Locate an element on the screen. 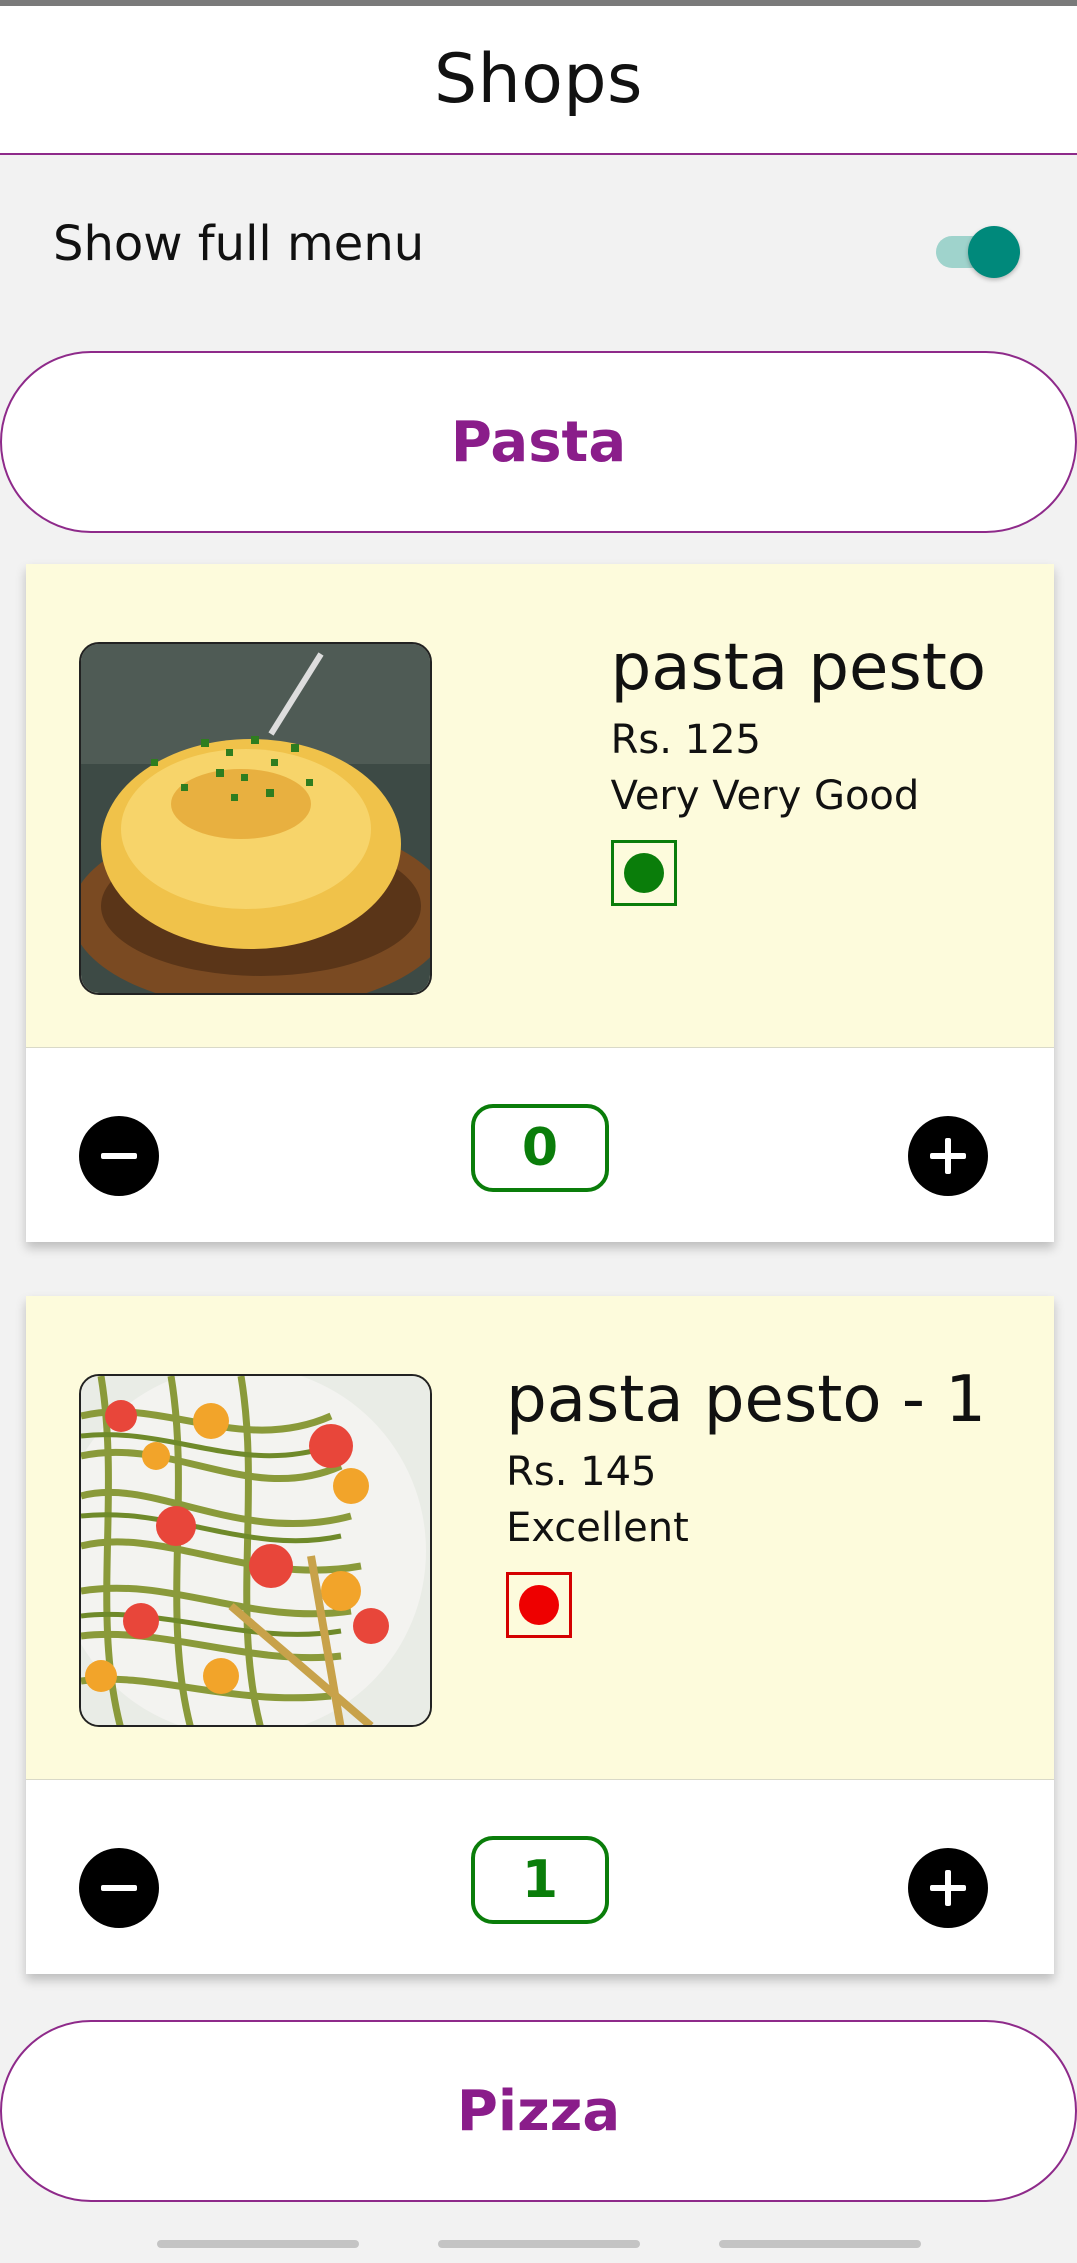  food-image-pesto-spaghetti is located at coordinates (255, 1550).